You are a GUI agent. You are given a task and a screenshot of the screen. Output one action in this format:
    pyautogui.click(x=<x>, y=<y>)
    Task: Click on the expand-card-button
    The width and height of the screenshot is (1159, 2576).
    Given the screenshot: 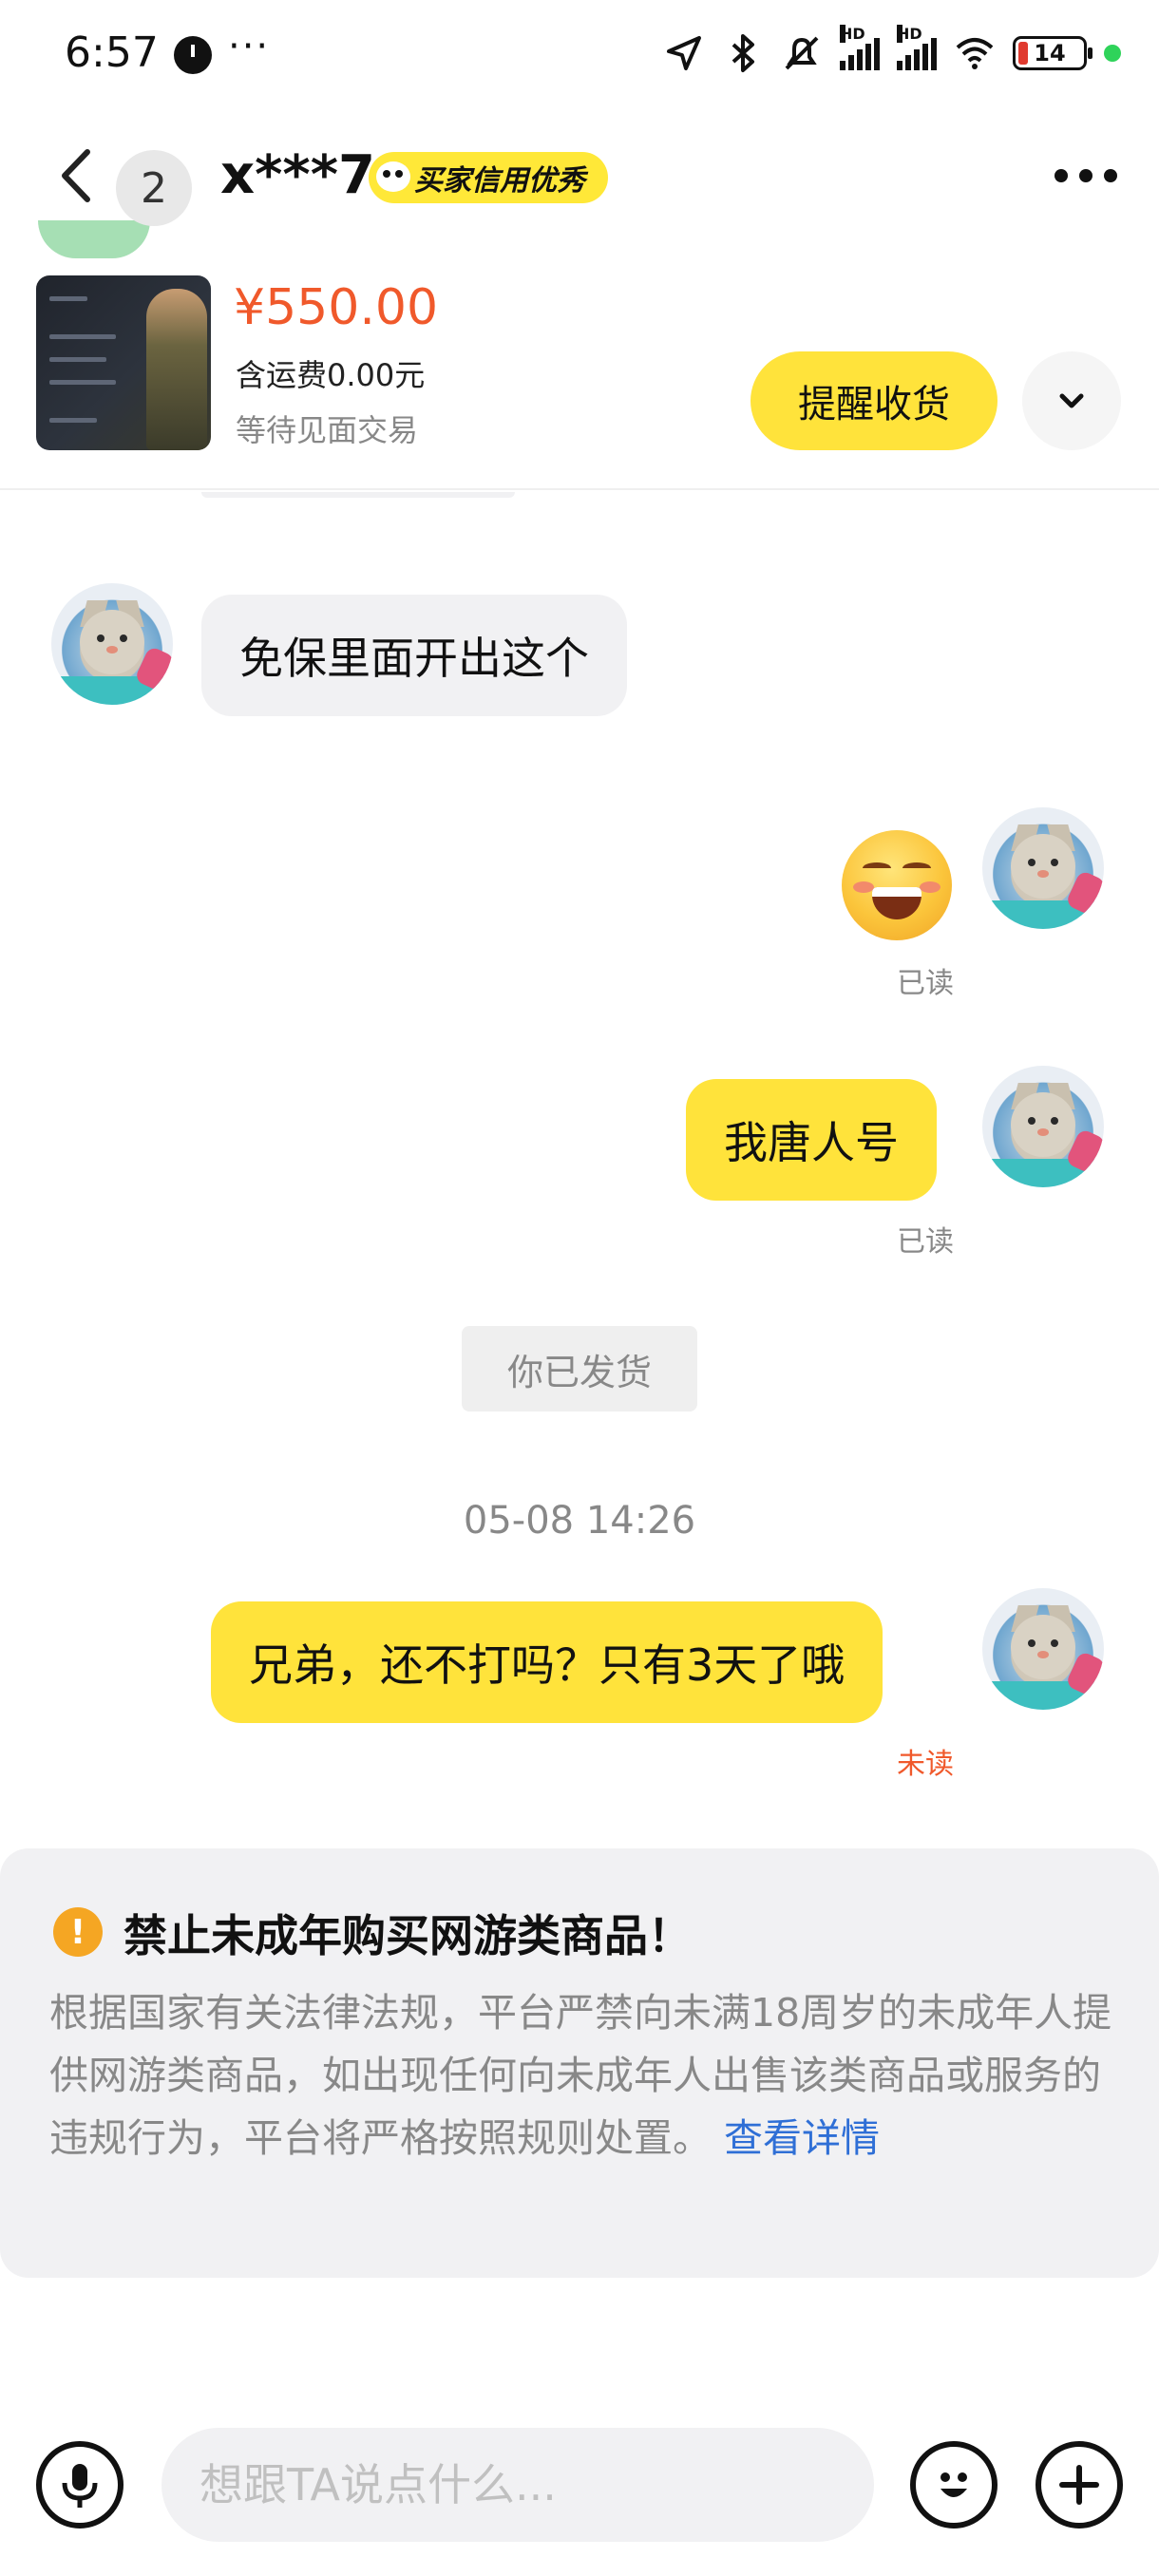 What is the action you would take?
    pyautogui.click(x=1071, y=400)
    